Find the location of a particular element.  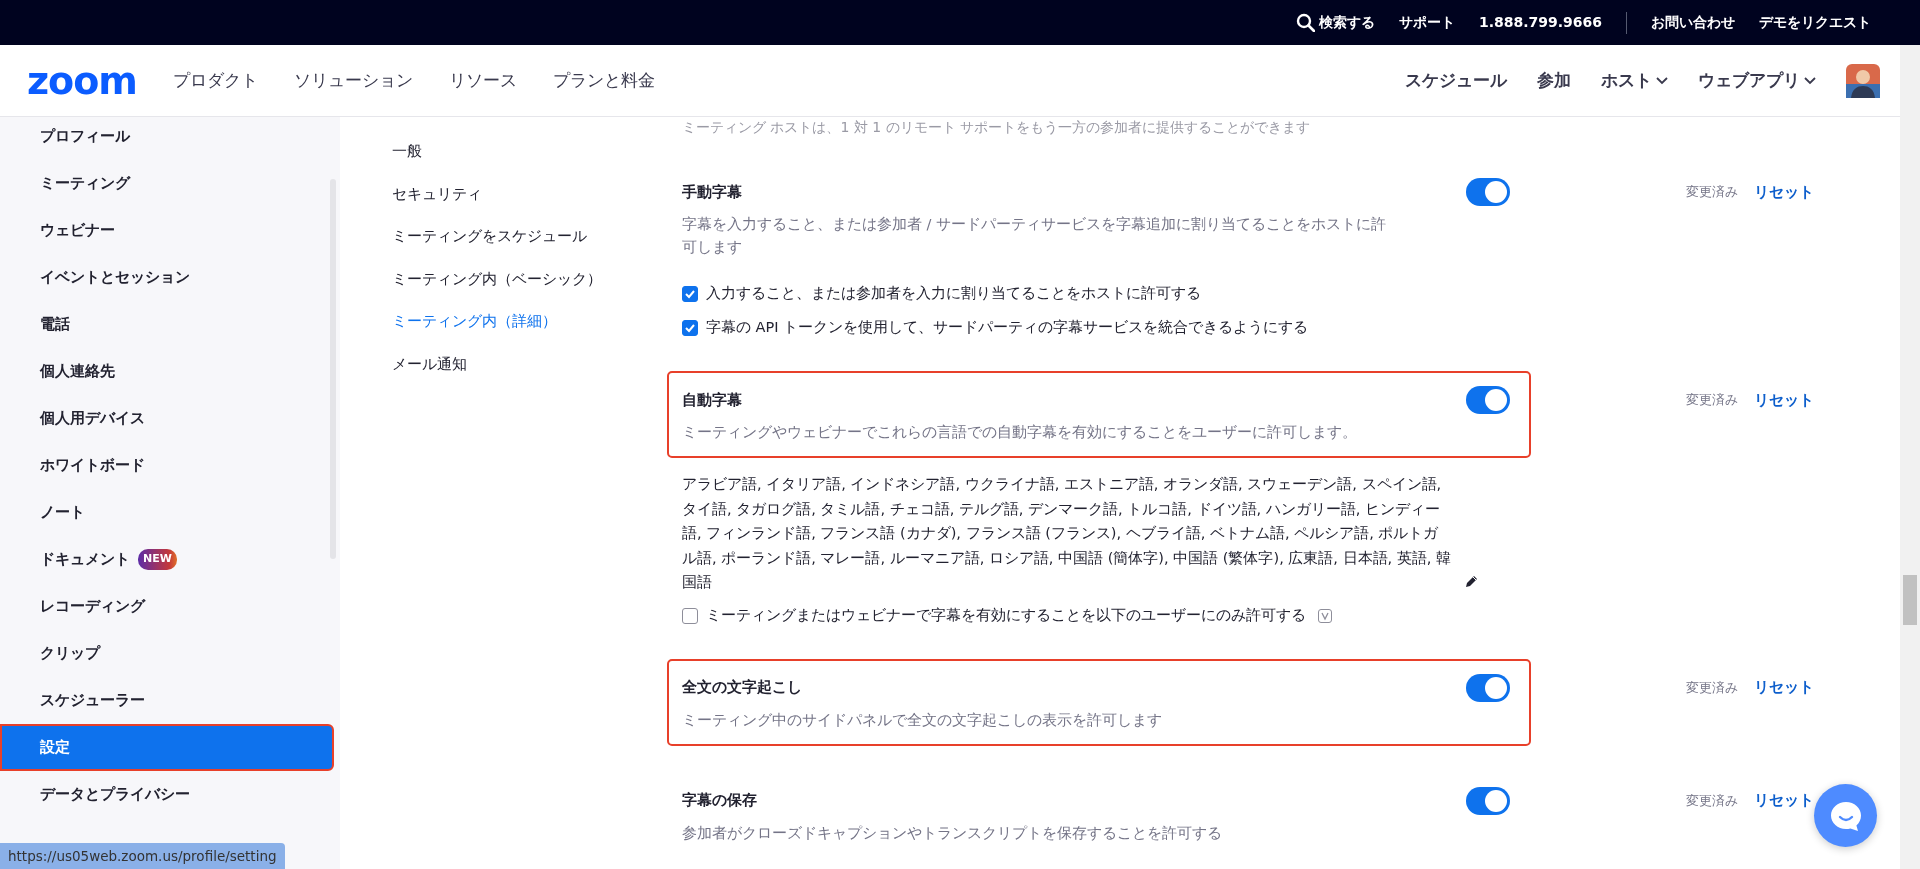

nav-link: ウェブアプリ is located at coordinates (1757, 80).